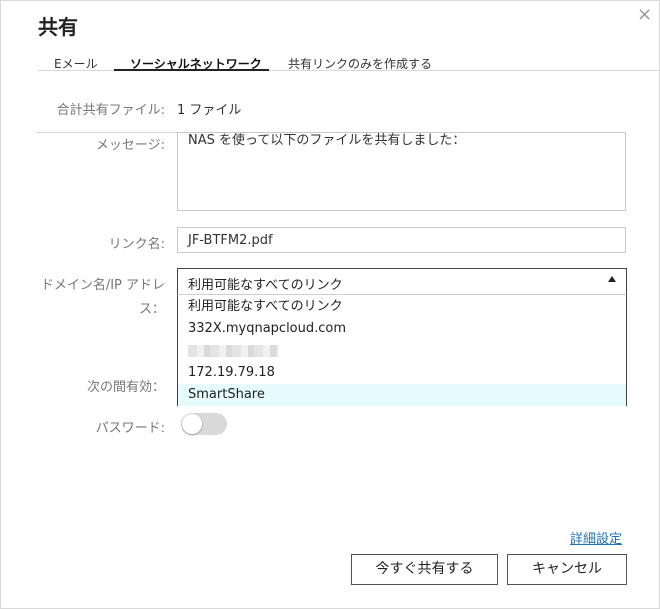 The height and width of the screenshot is (609, 660). What do you see at coordinates (233, 351) in the screenshot?
I see `redacted-text` at bounding box center [233, 351].